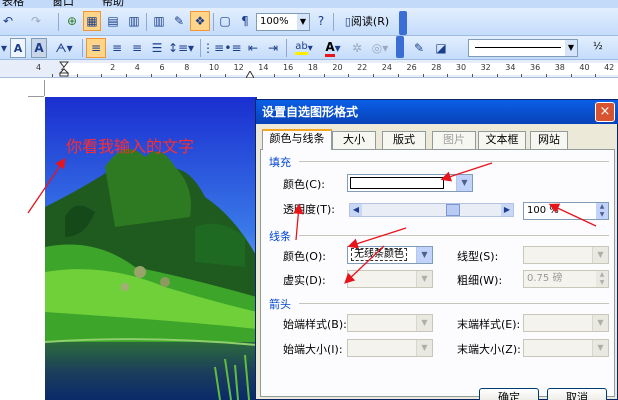  What do you see at coordinates (64, 48) in the screenshot?
I see `change-case-icon: ᗅ▾` at bounding box center [64, 48].